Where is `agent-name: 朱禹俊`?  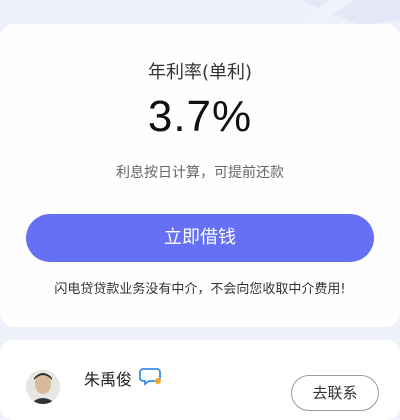 agent-name: 朱禹俊 is located at coordinates (108, 379).